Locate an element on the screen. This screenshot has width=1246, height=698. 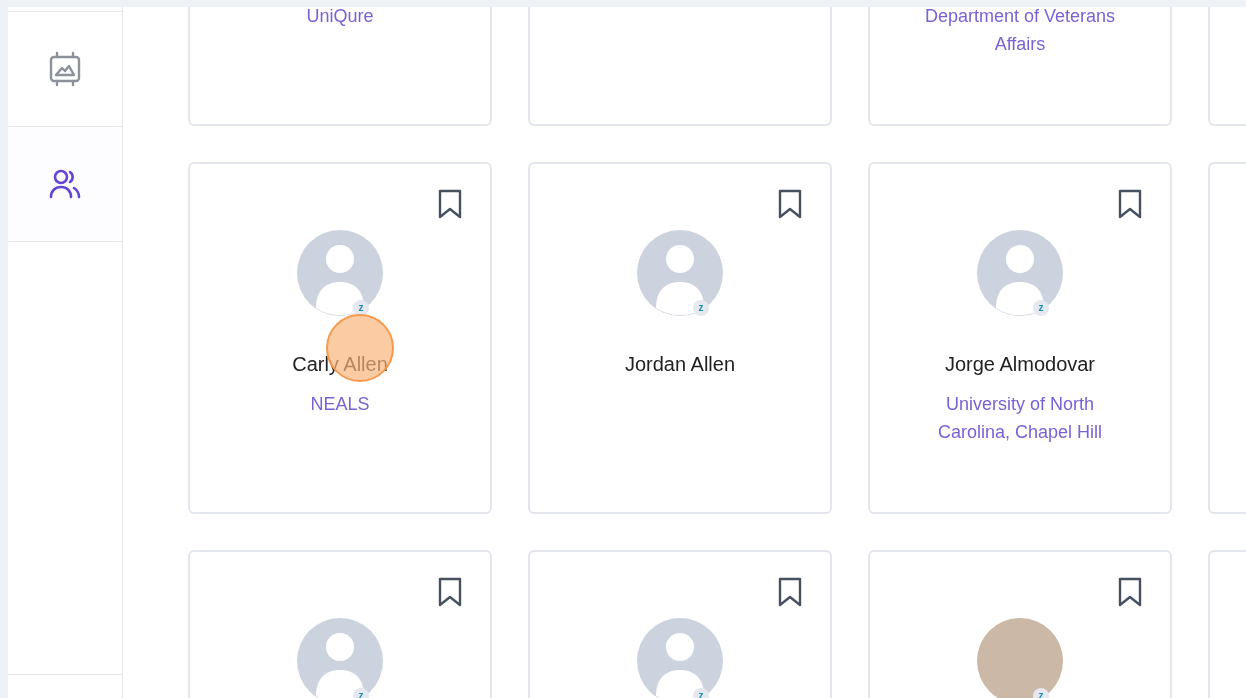
profile-card: Department of Veterans Affairs is located at coordinates (1020, 66).